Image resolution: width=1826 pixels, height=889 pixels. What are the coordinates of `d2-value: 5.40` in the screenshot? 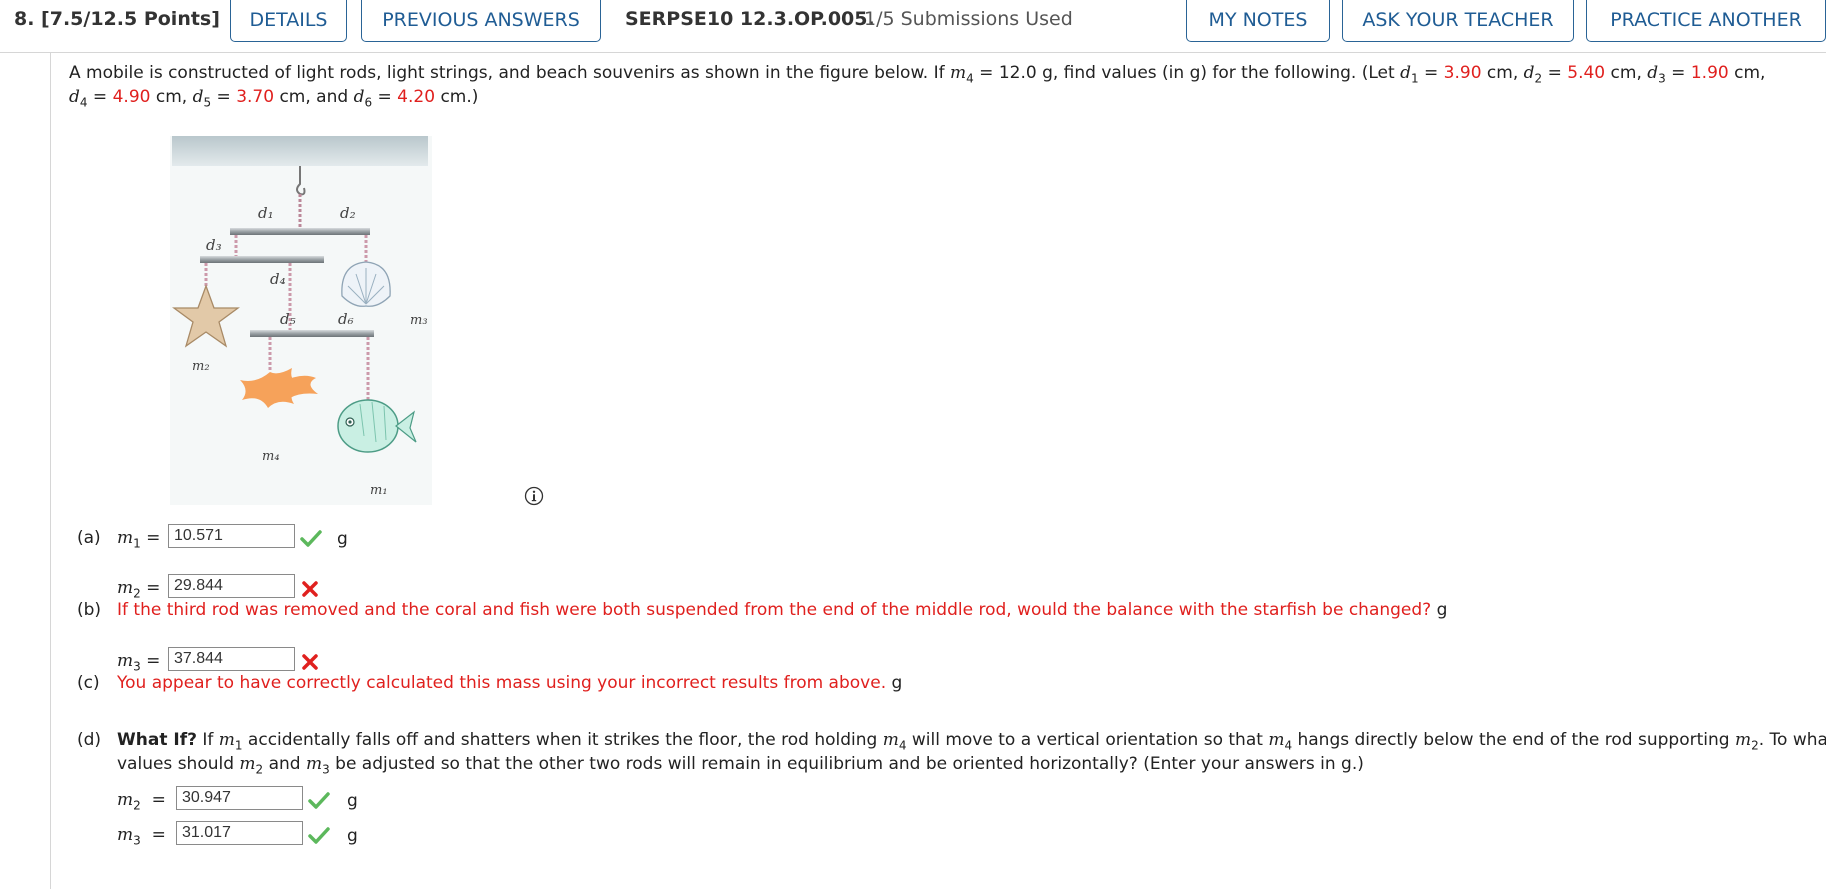 It's located at (1586, 73).